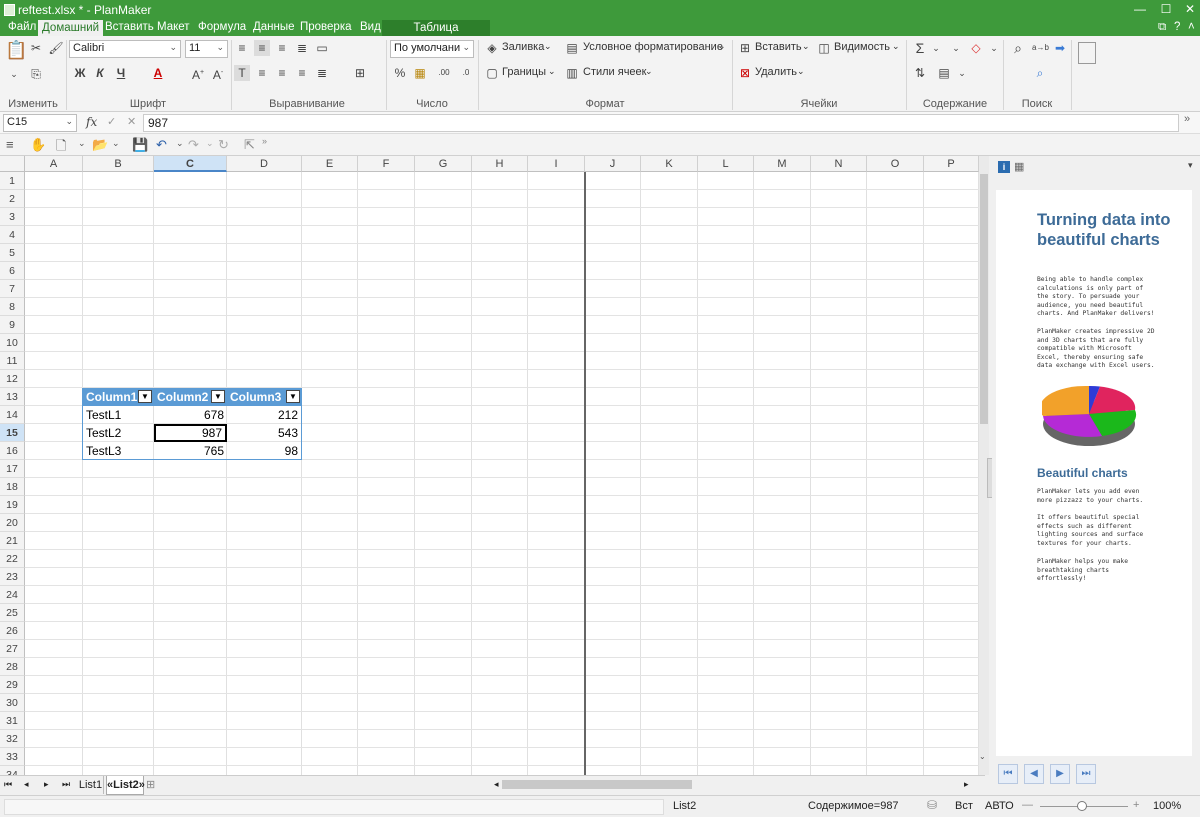 The image size is (1200, 817). Describe the element at coordinates (1082, 806) in the screenshot. I see `zoom-slider-thumb` at that location.